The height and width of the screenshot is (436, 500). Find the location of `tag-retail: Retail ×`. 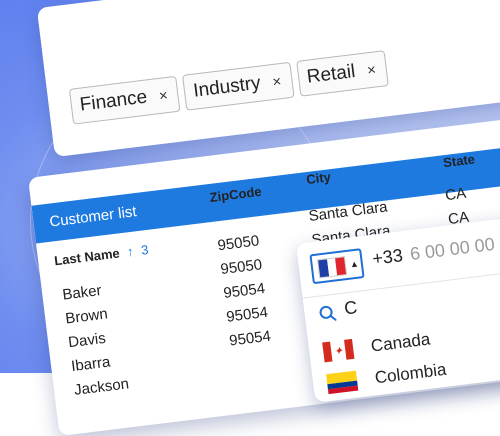

tag-retail: Retail × is located at coordinates (342, 73).